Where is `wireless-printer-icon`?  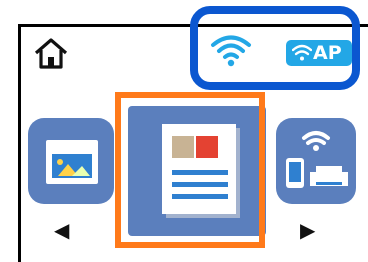 wireless-printer-icon is located at coordinates (317, 159).